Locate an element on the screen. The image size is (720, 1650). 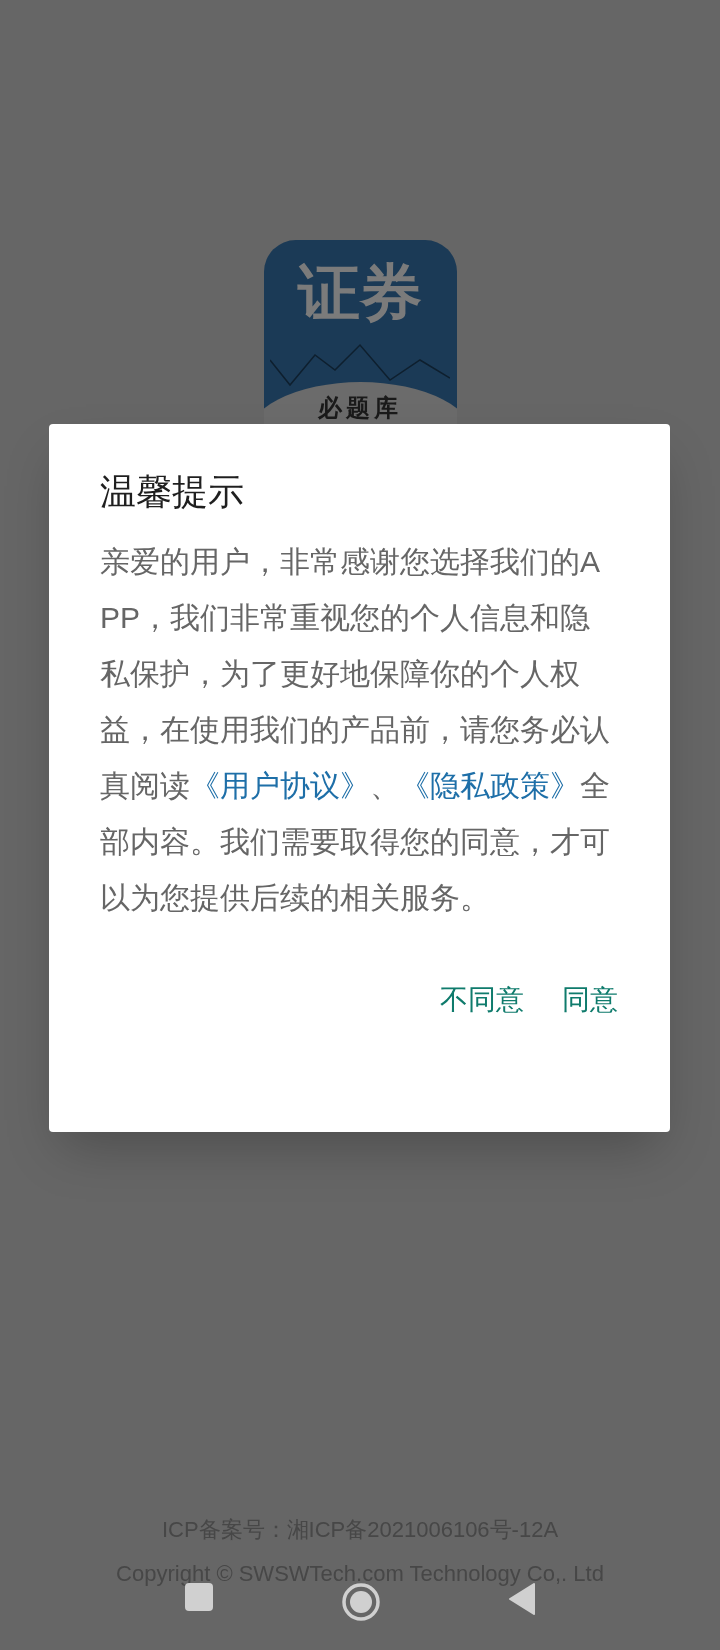
icon-subtitle: 必题库 is located at coordinates (360, 408).